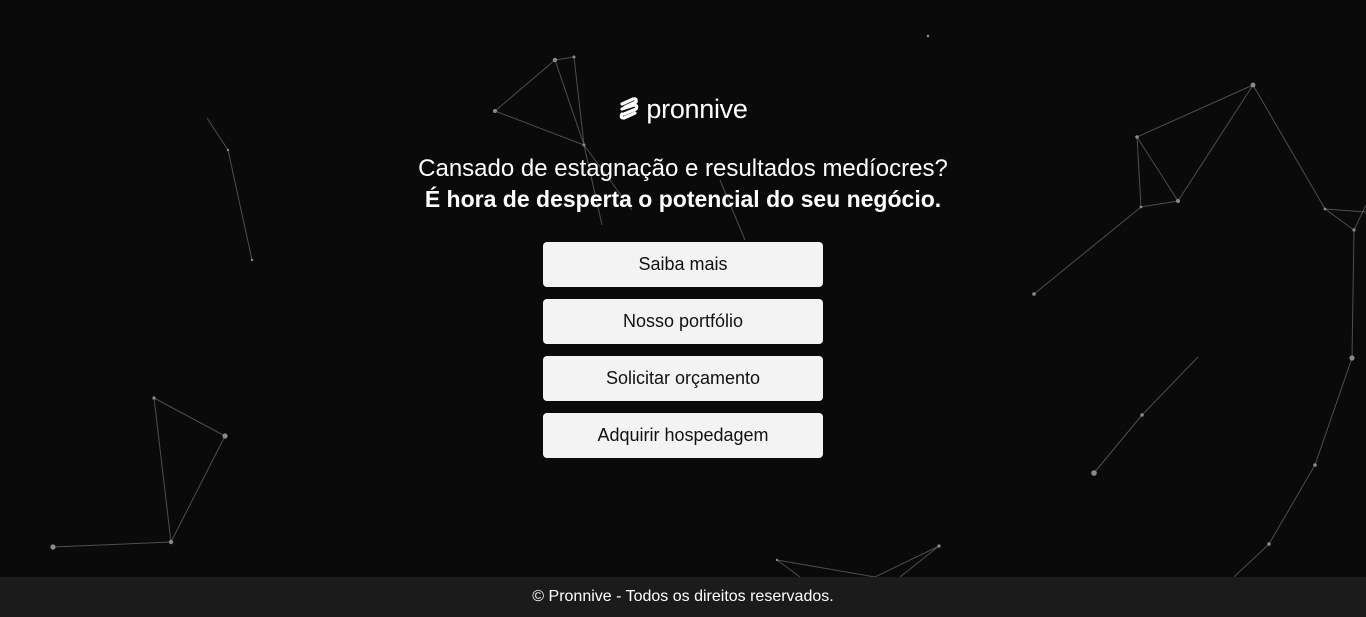 The image size is (1366, 617). I want to click on request-quote-button: Solicitar orçamento, so click(683, 378).